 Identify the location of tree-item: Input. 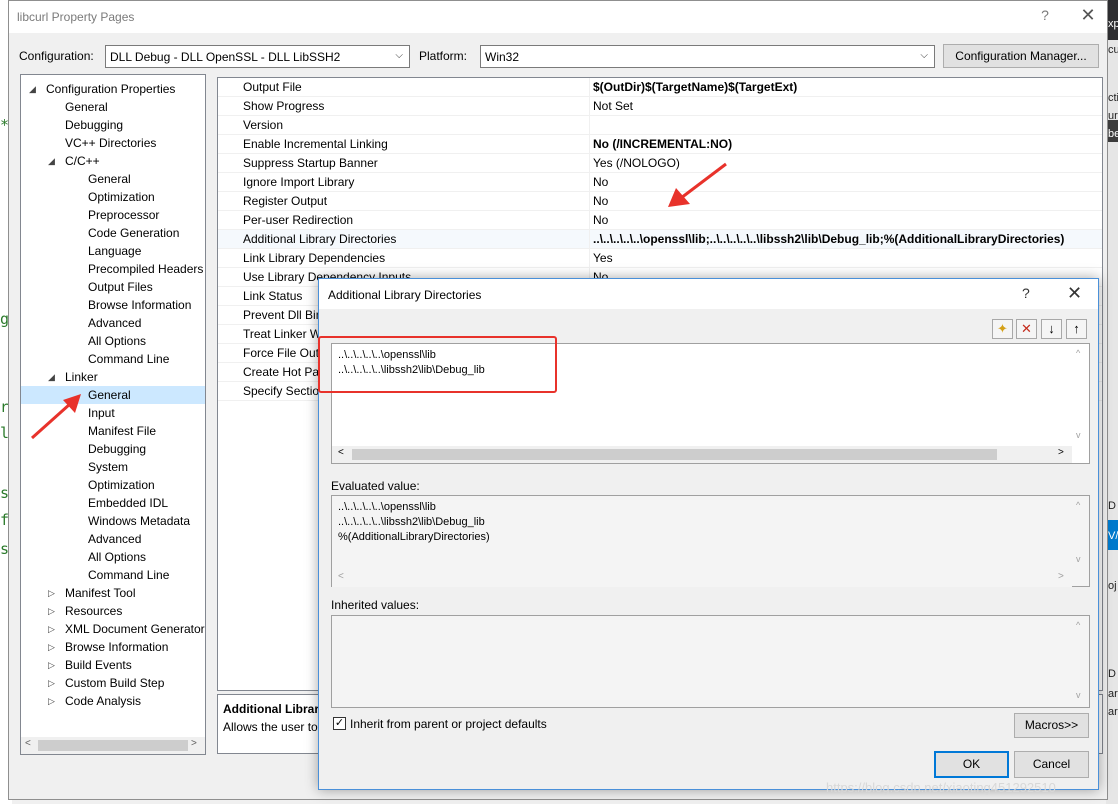
(113, 413).